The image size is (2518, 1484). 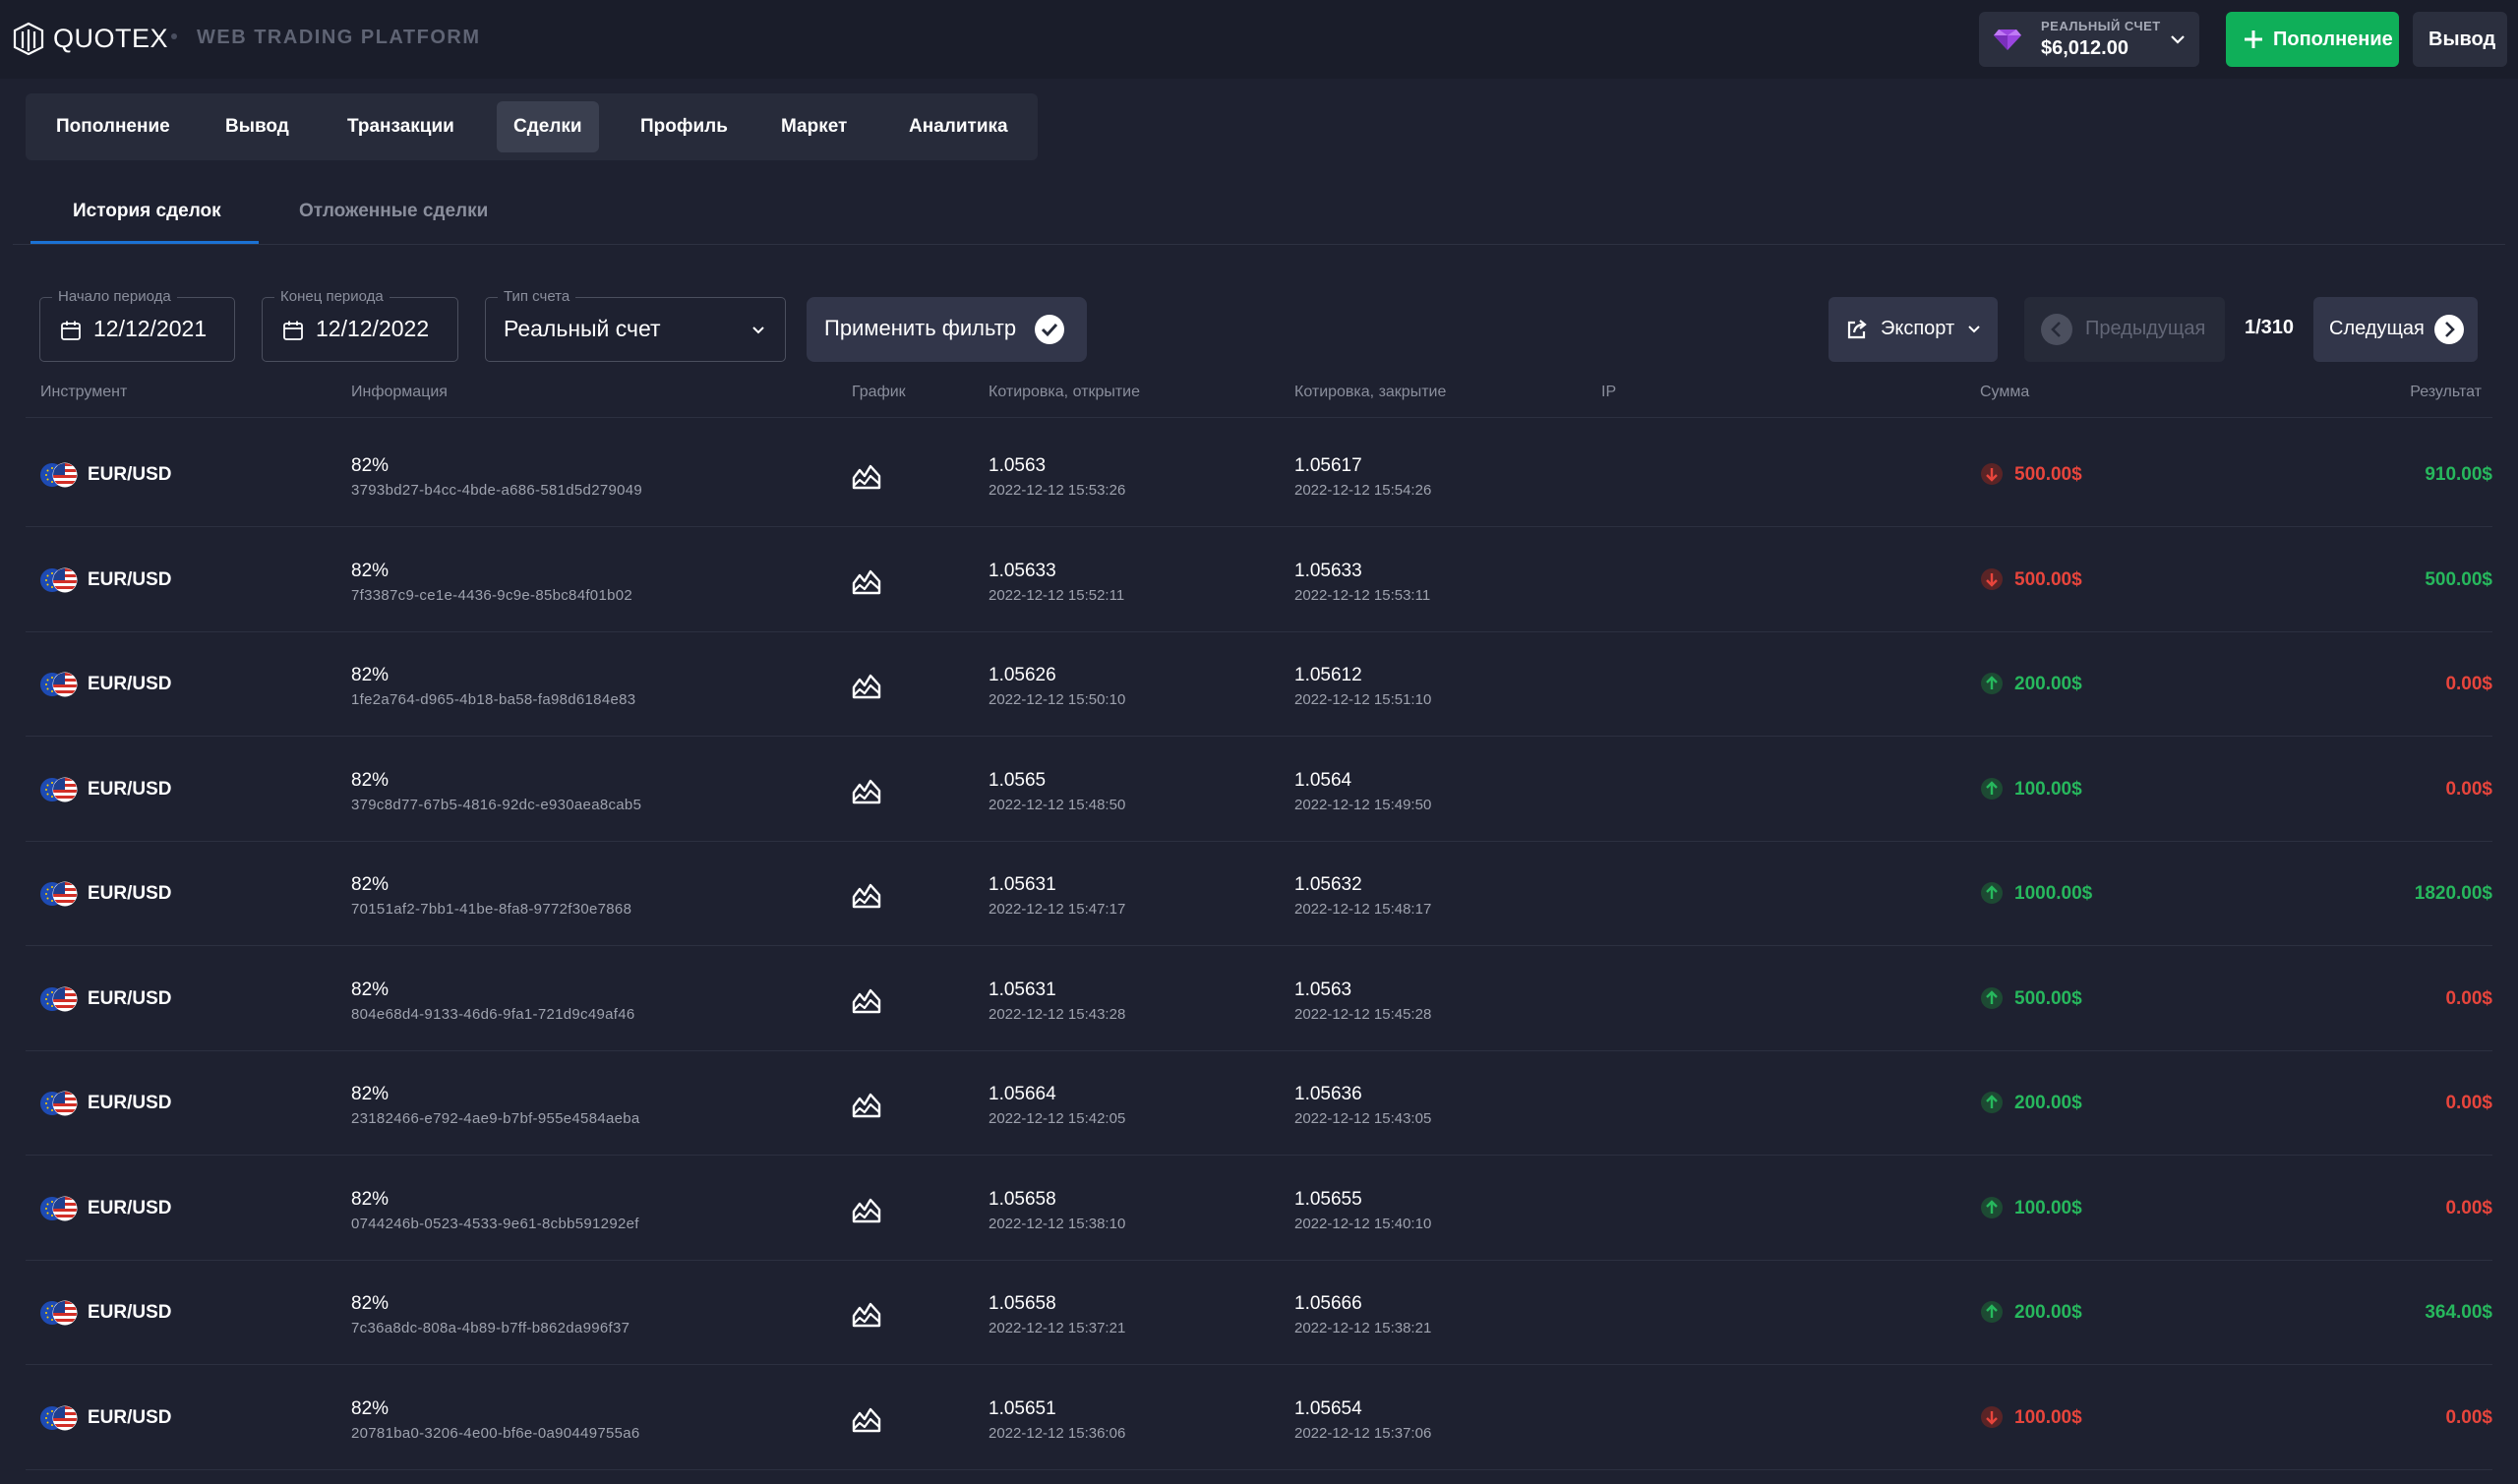 What do you see at coordinates (1259, 1469) in the screenshot?
I see `row-divider` at bounding box center [1259, 1469].